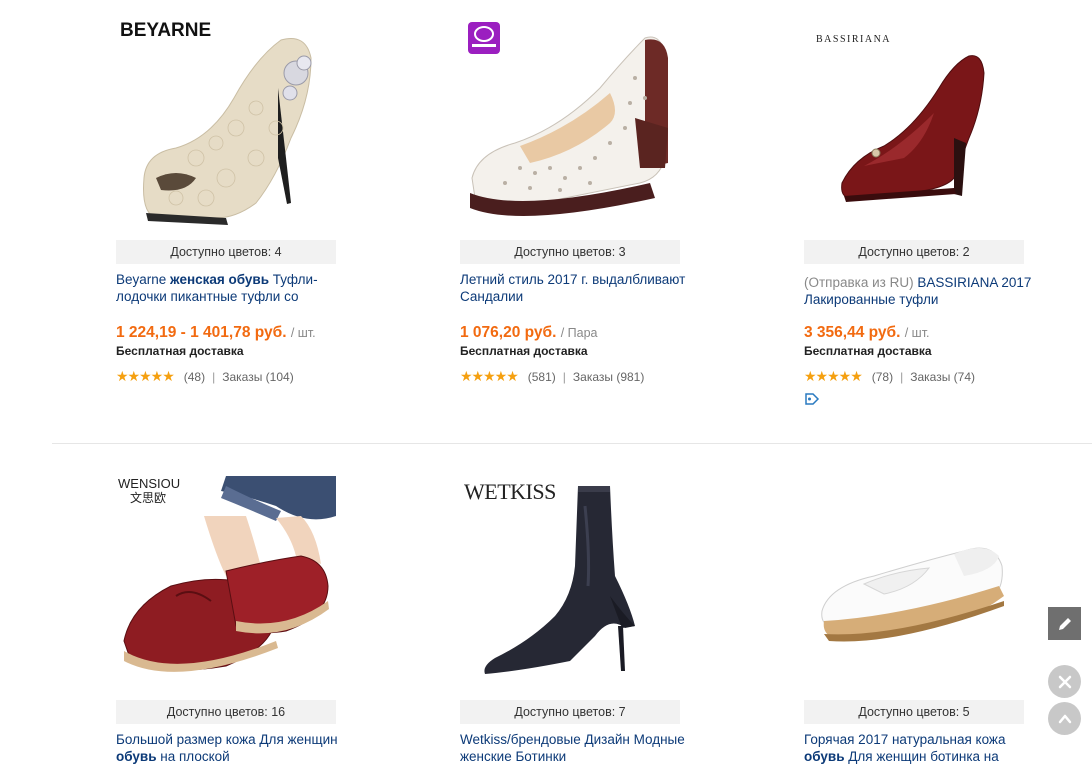  I want to click on price-unit: / Пара, so click(579, 333).